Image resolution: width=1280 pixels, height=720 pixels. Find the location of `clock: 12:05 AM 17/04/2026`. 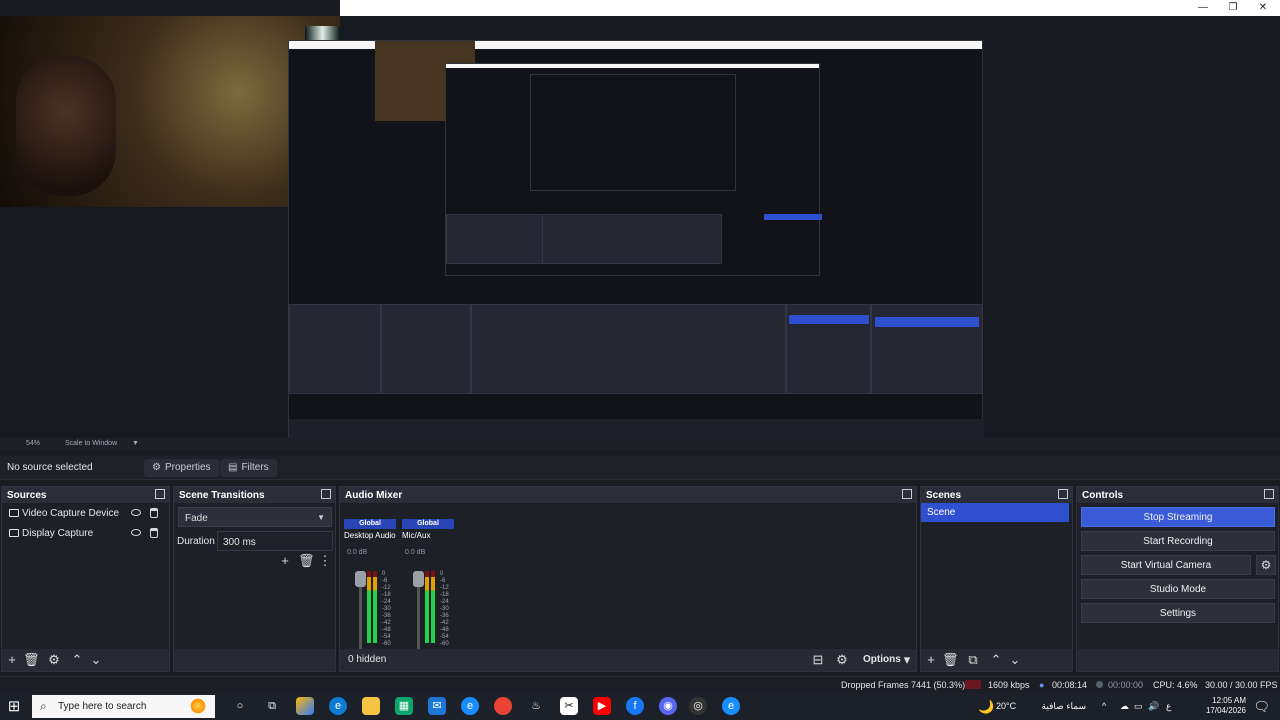

clock: 12:05 AM 17/04/2026 is located at coordinates (1226, 706).